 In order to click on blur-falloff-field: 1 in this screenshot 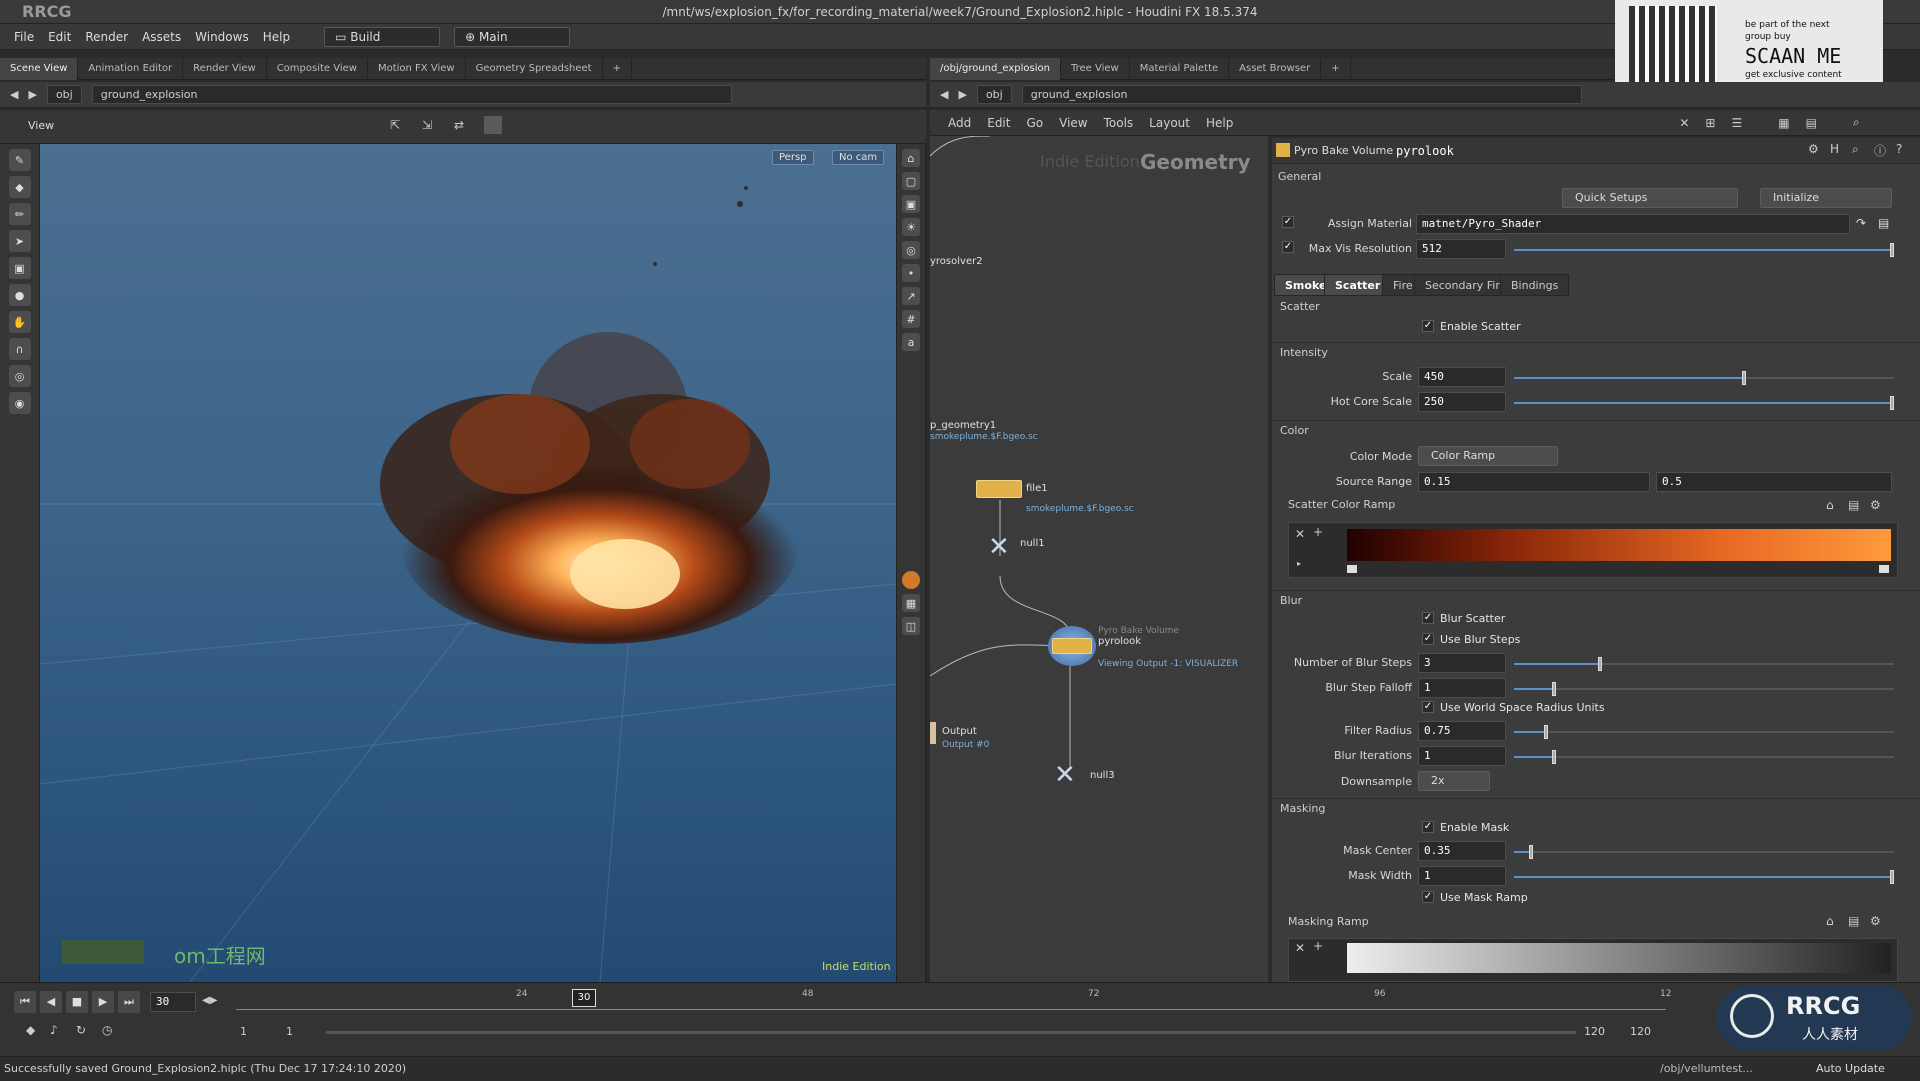, I will do `click(1462, 688)`.